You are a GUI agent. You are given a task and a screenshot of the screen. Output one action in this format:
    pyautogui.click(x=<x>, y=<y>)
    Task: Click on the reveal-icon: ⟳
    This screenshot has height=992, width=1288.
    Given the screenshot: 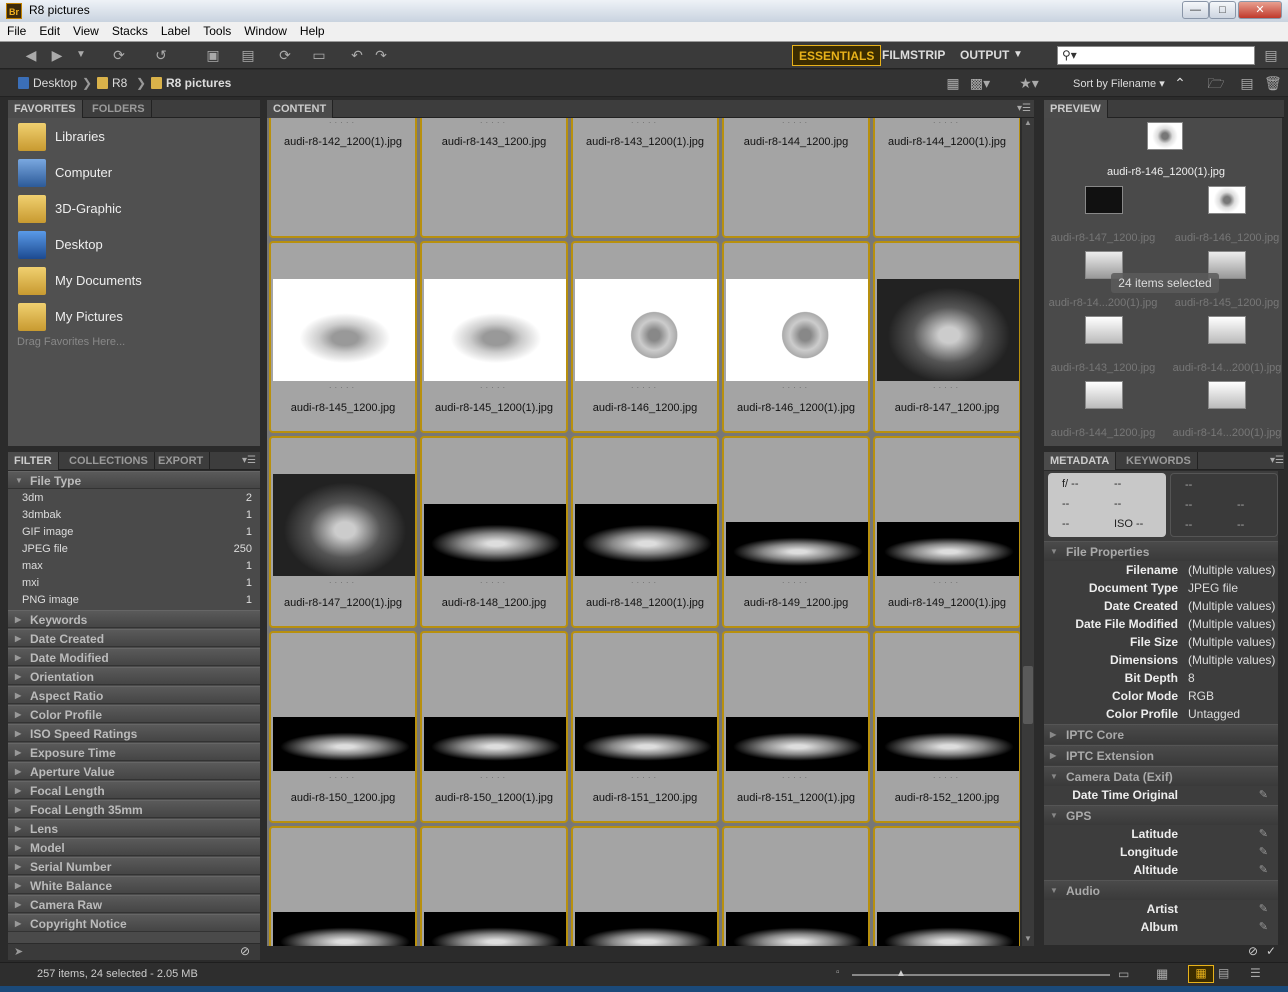 What is the action you would take?
    pyautogui.click(x=119, y=55)
    